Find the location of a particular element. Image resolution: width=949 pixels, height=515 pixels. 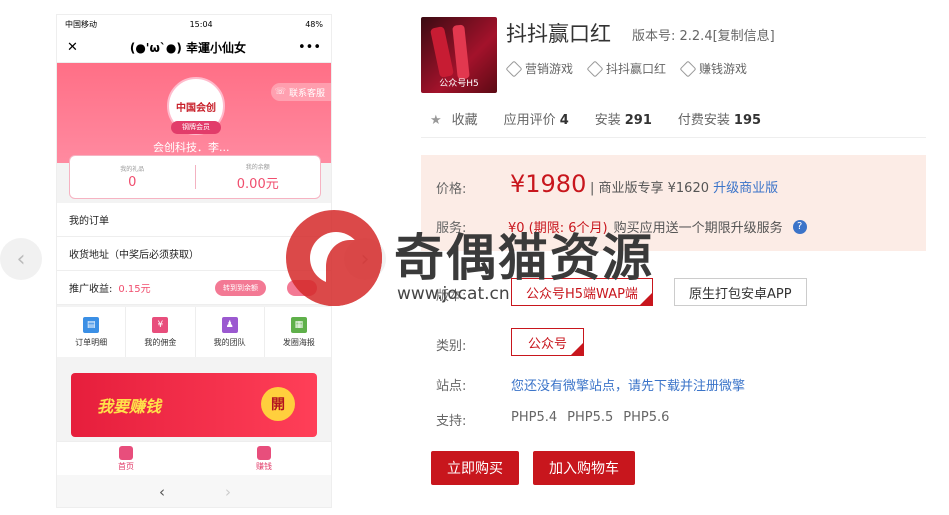

php-version: PHP5.4 is located at coordinates (534, 417).